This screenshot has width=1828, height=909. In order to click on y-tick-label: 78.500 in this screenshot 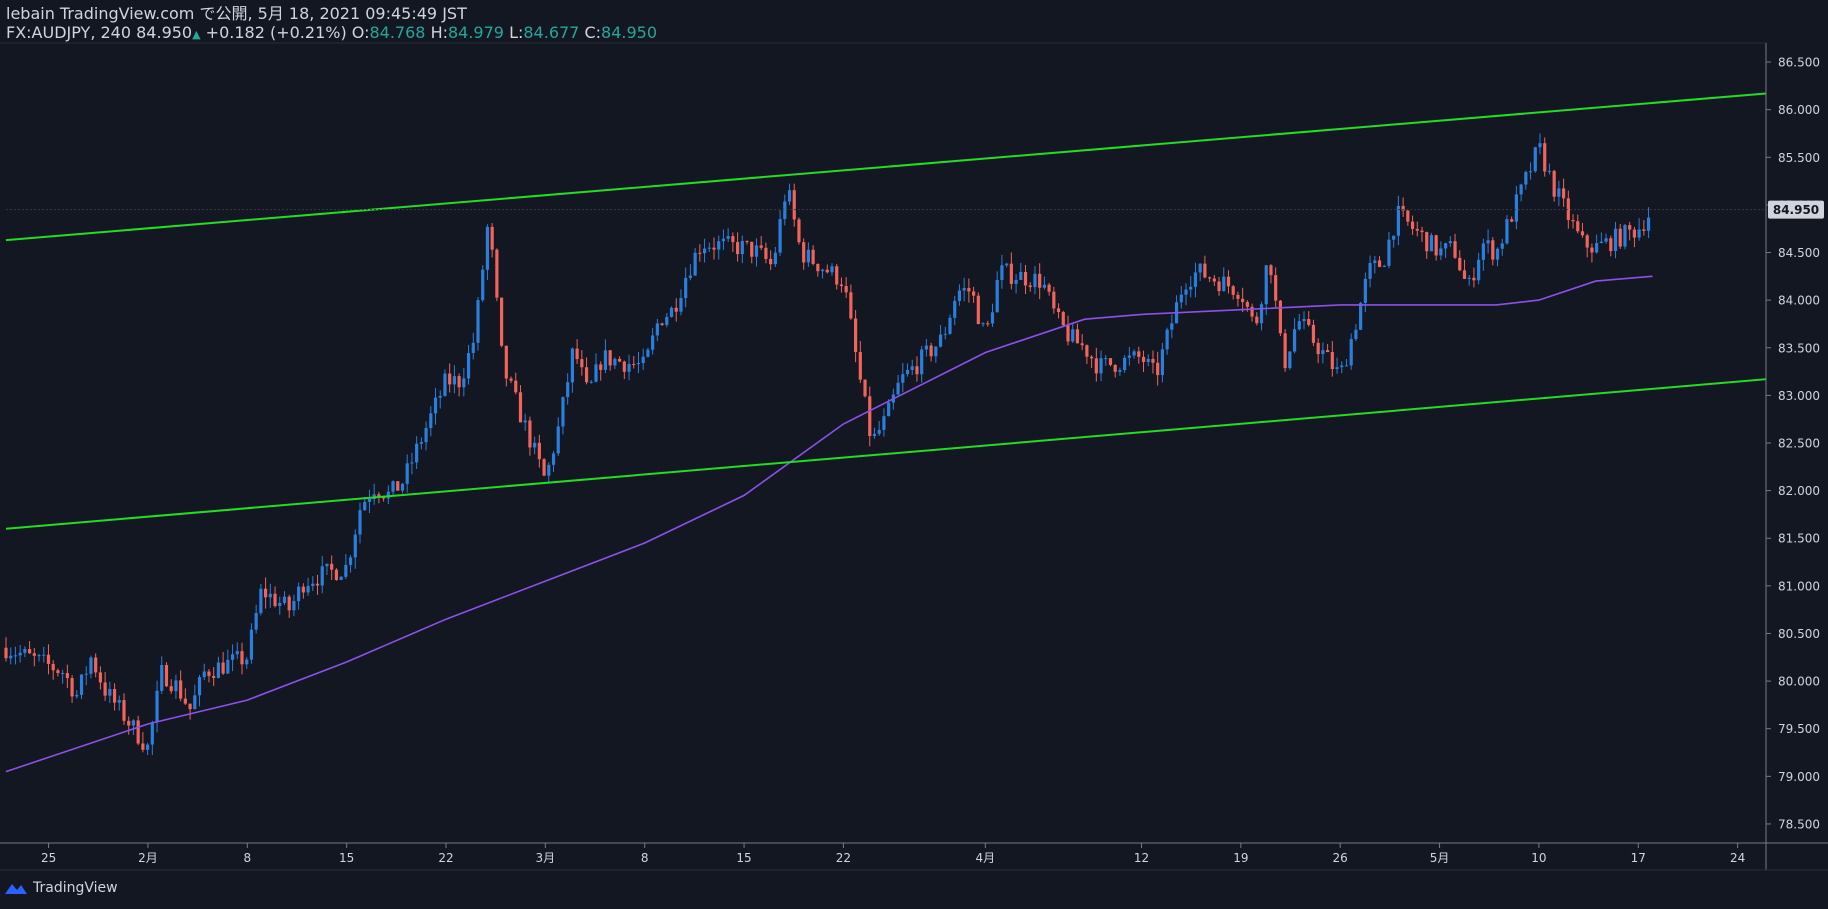, I will do `click(1799, 824)`.